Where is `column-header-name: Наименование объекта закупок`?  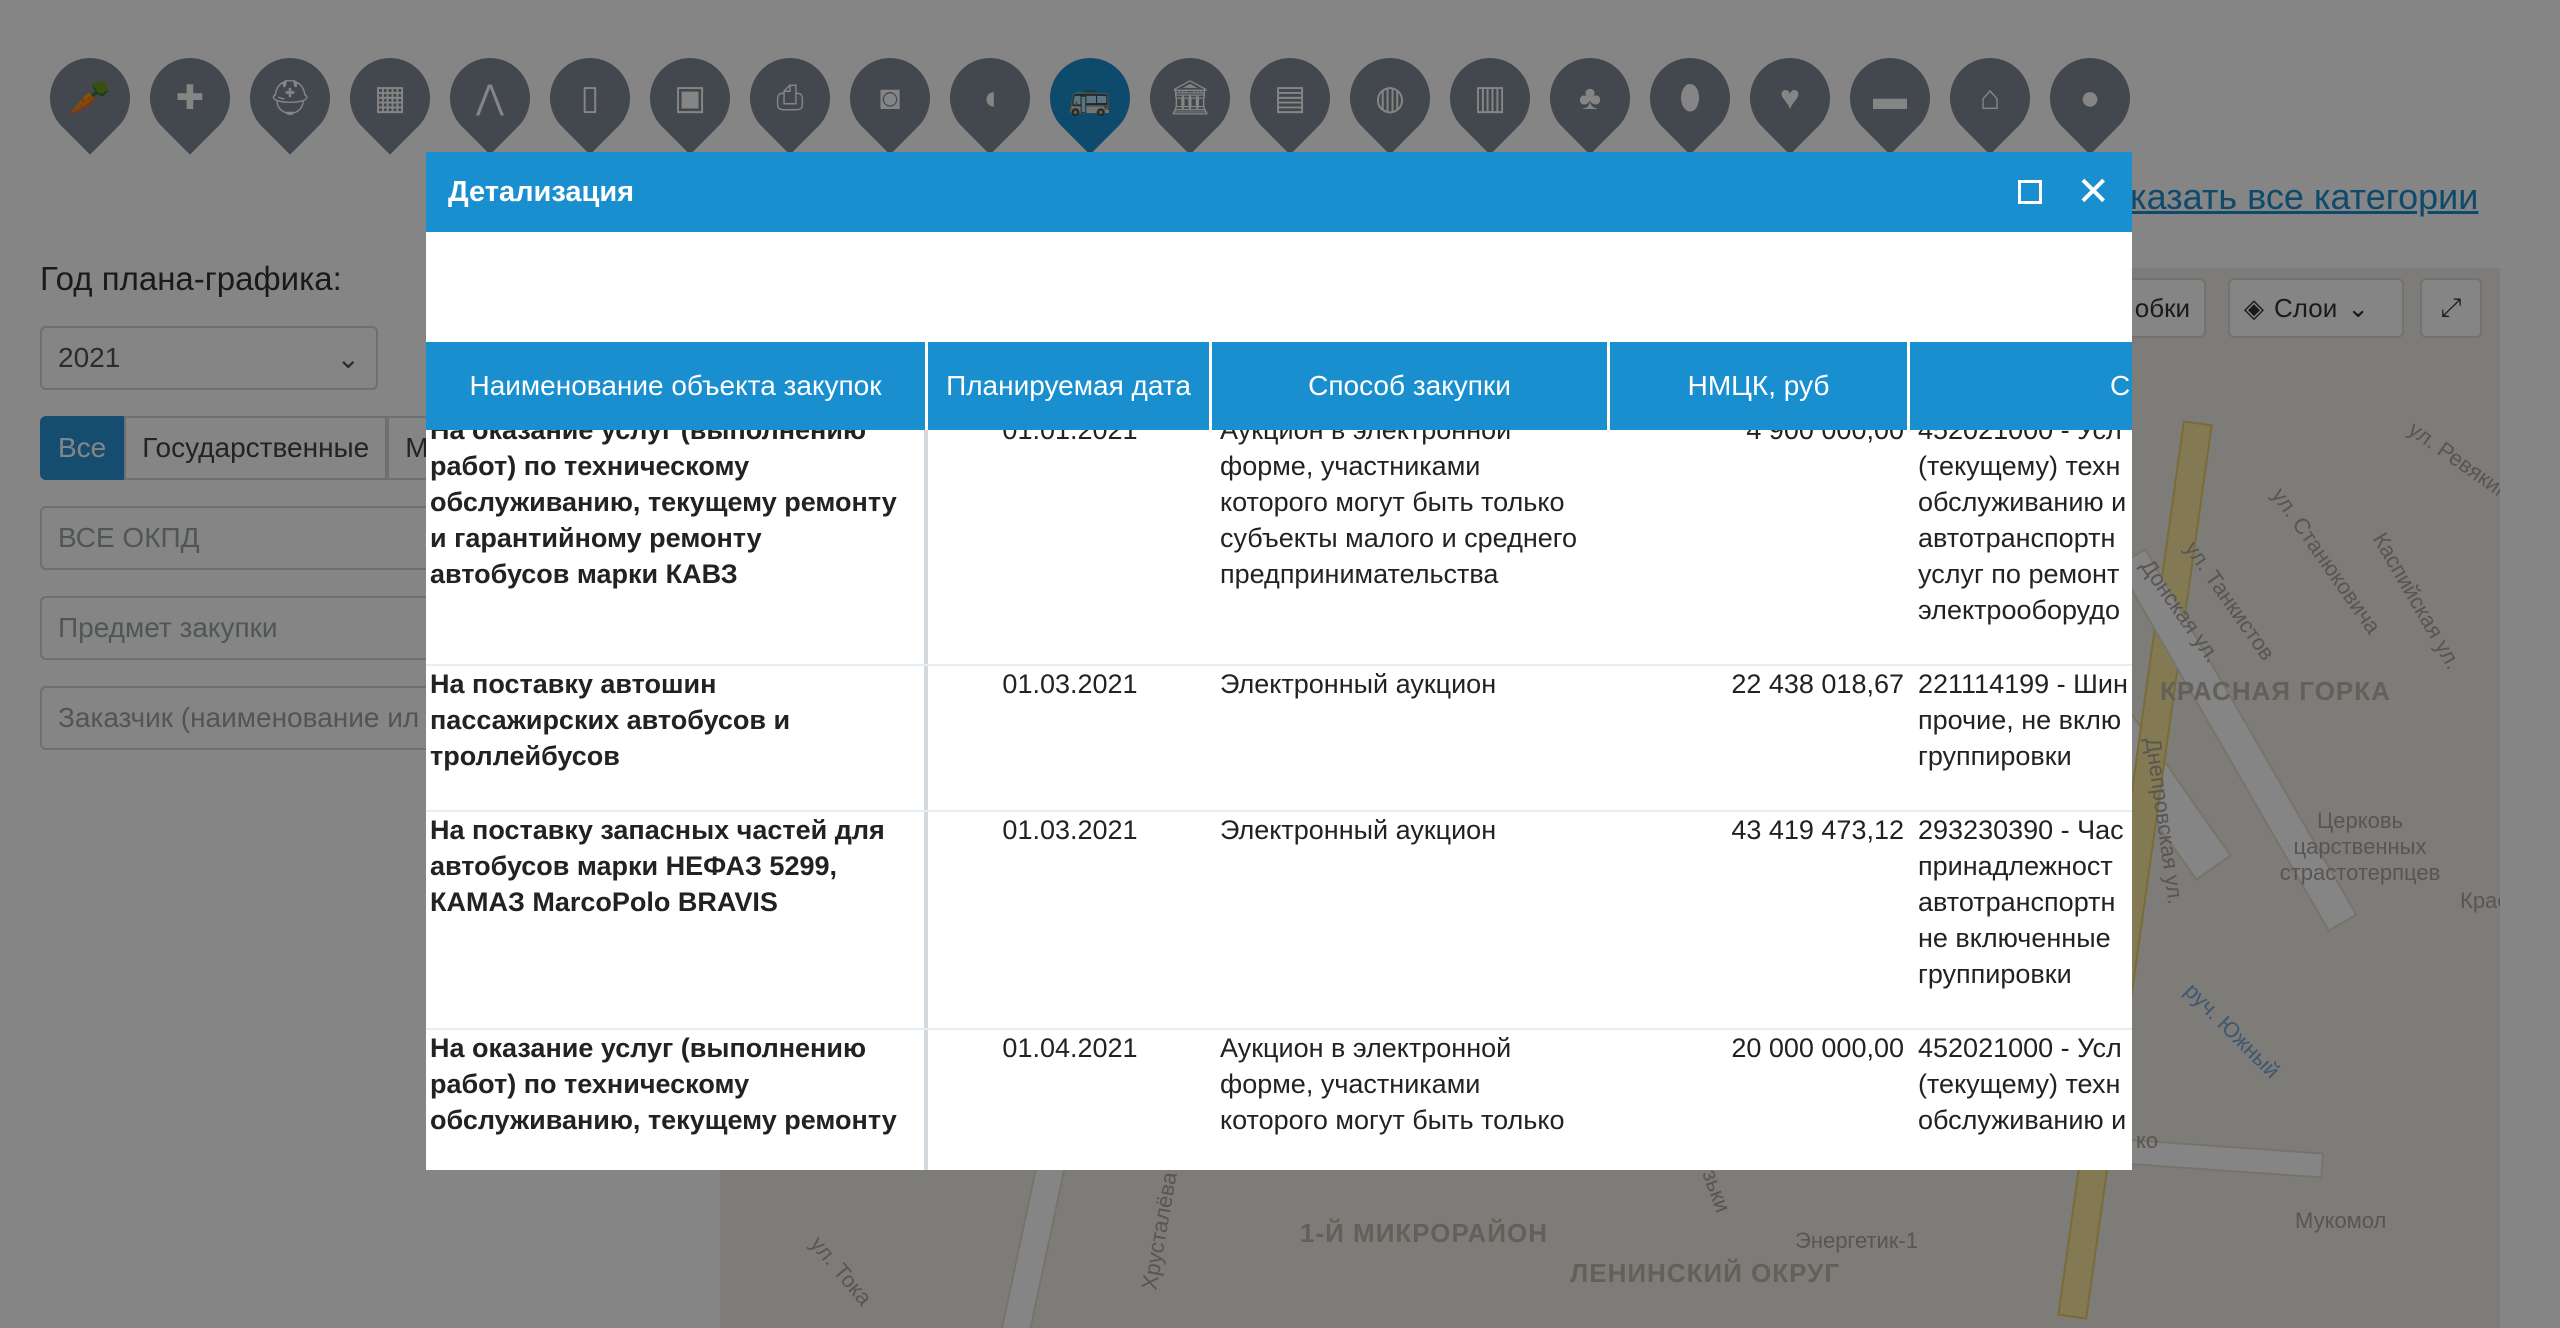 column-header-name: Наименование объекта закупок is located at coordinates (677, 386).